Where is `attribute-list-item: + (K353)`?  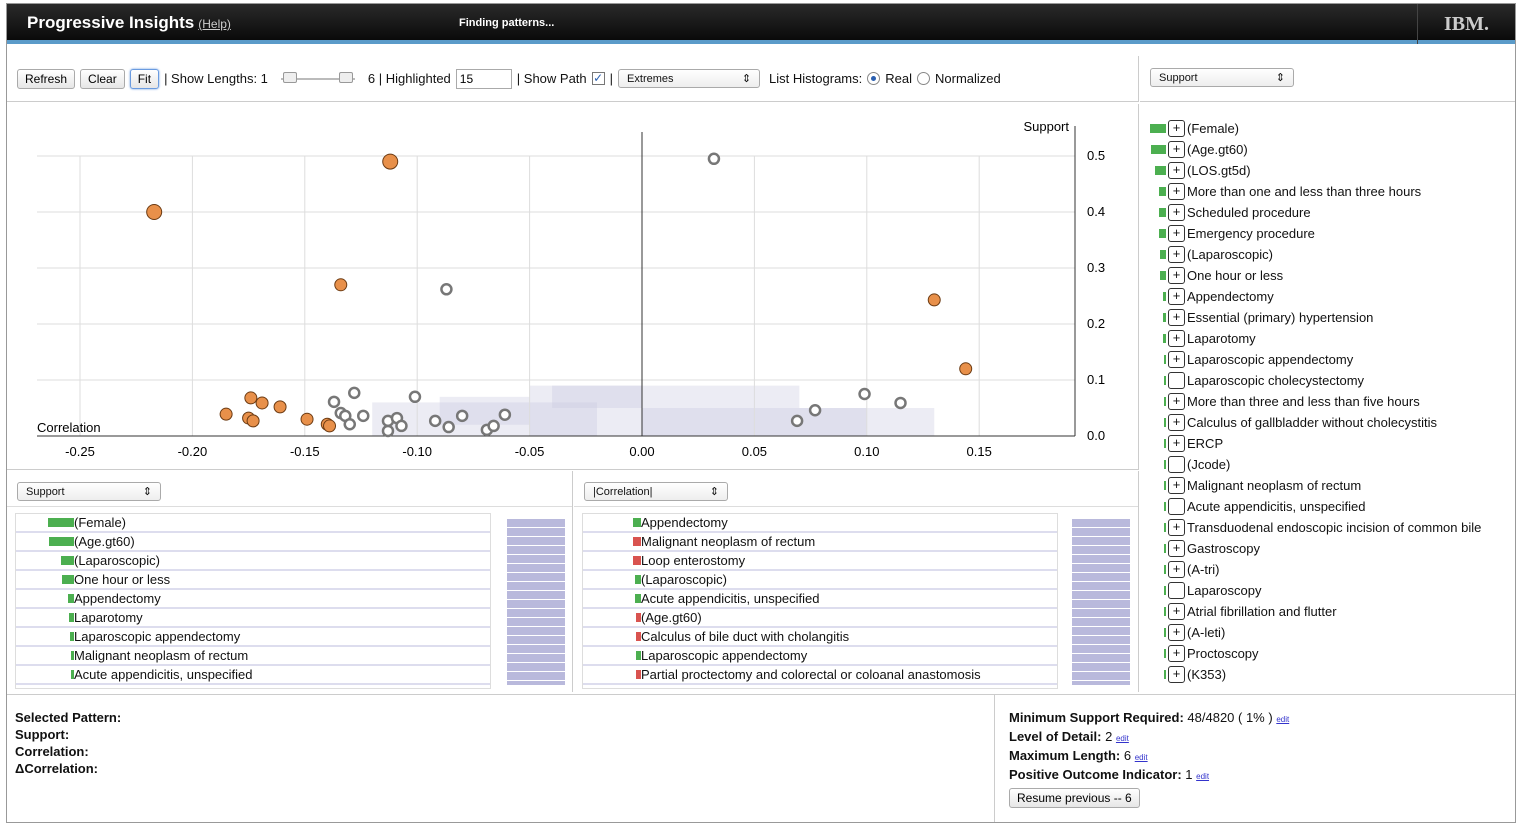
attribute-list-item: + (K353) is located at coordinates (1327, 674).